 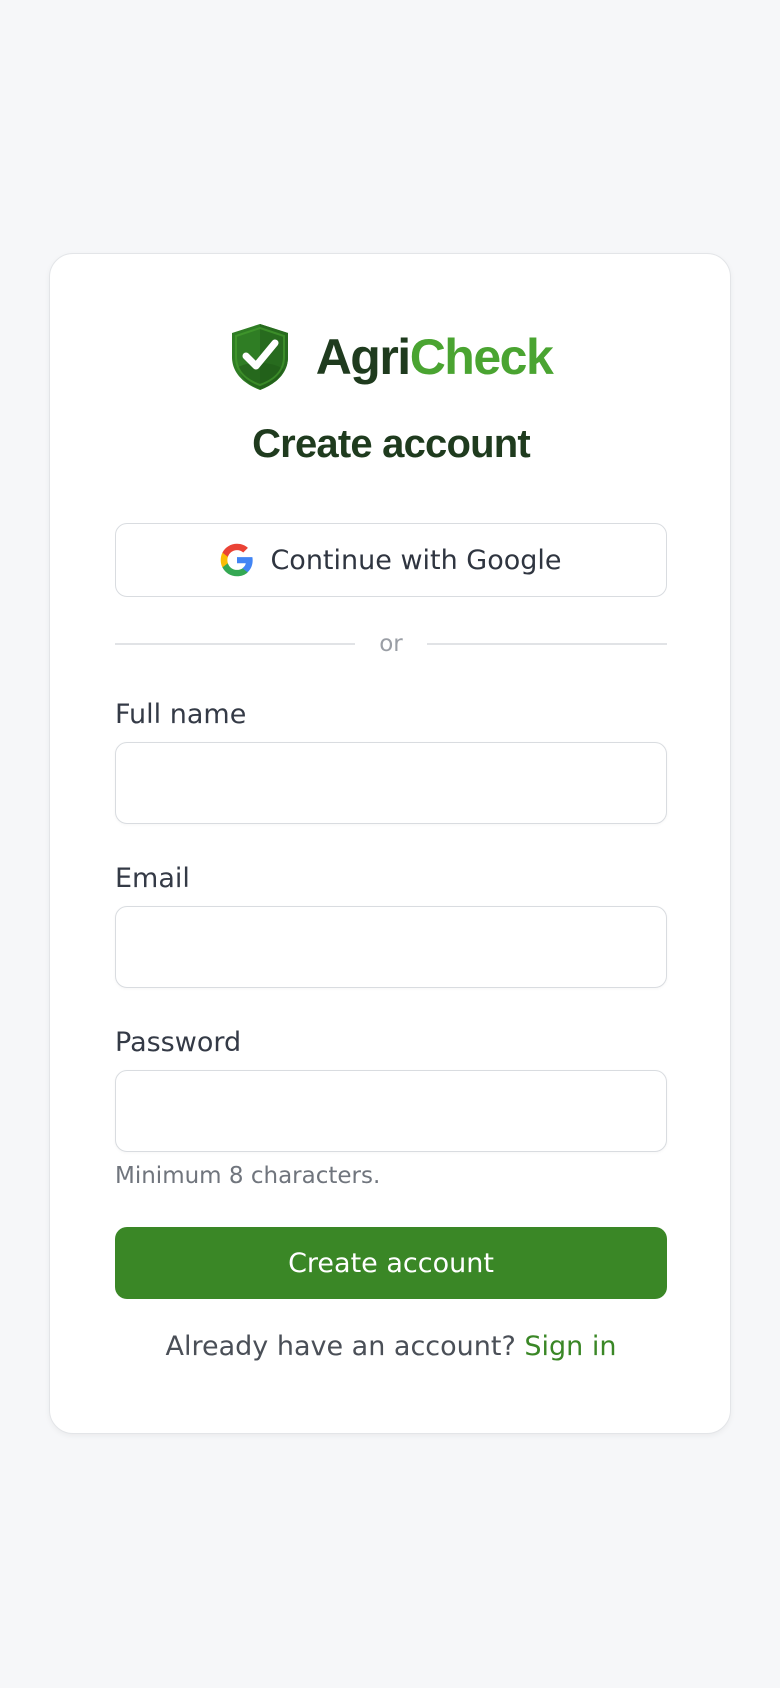 I want to click on continue-with-google-button: Continue with Google, so click(x=391, y=560).